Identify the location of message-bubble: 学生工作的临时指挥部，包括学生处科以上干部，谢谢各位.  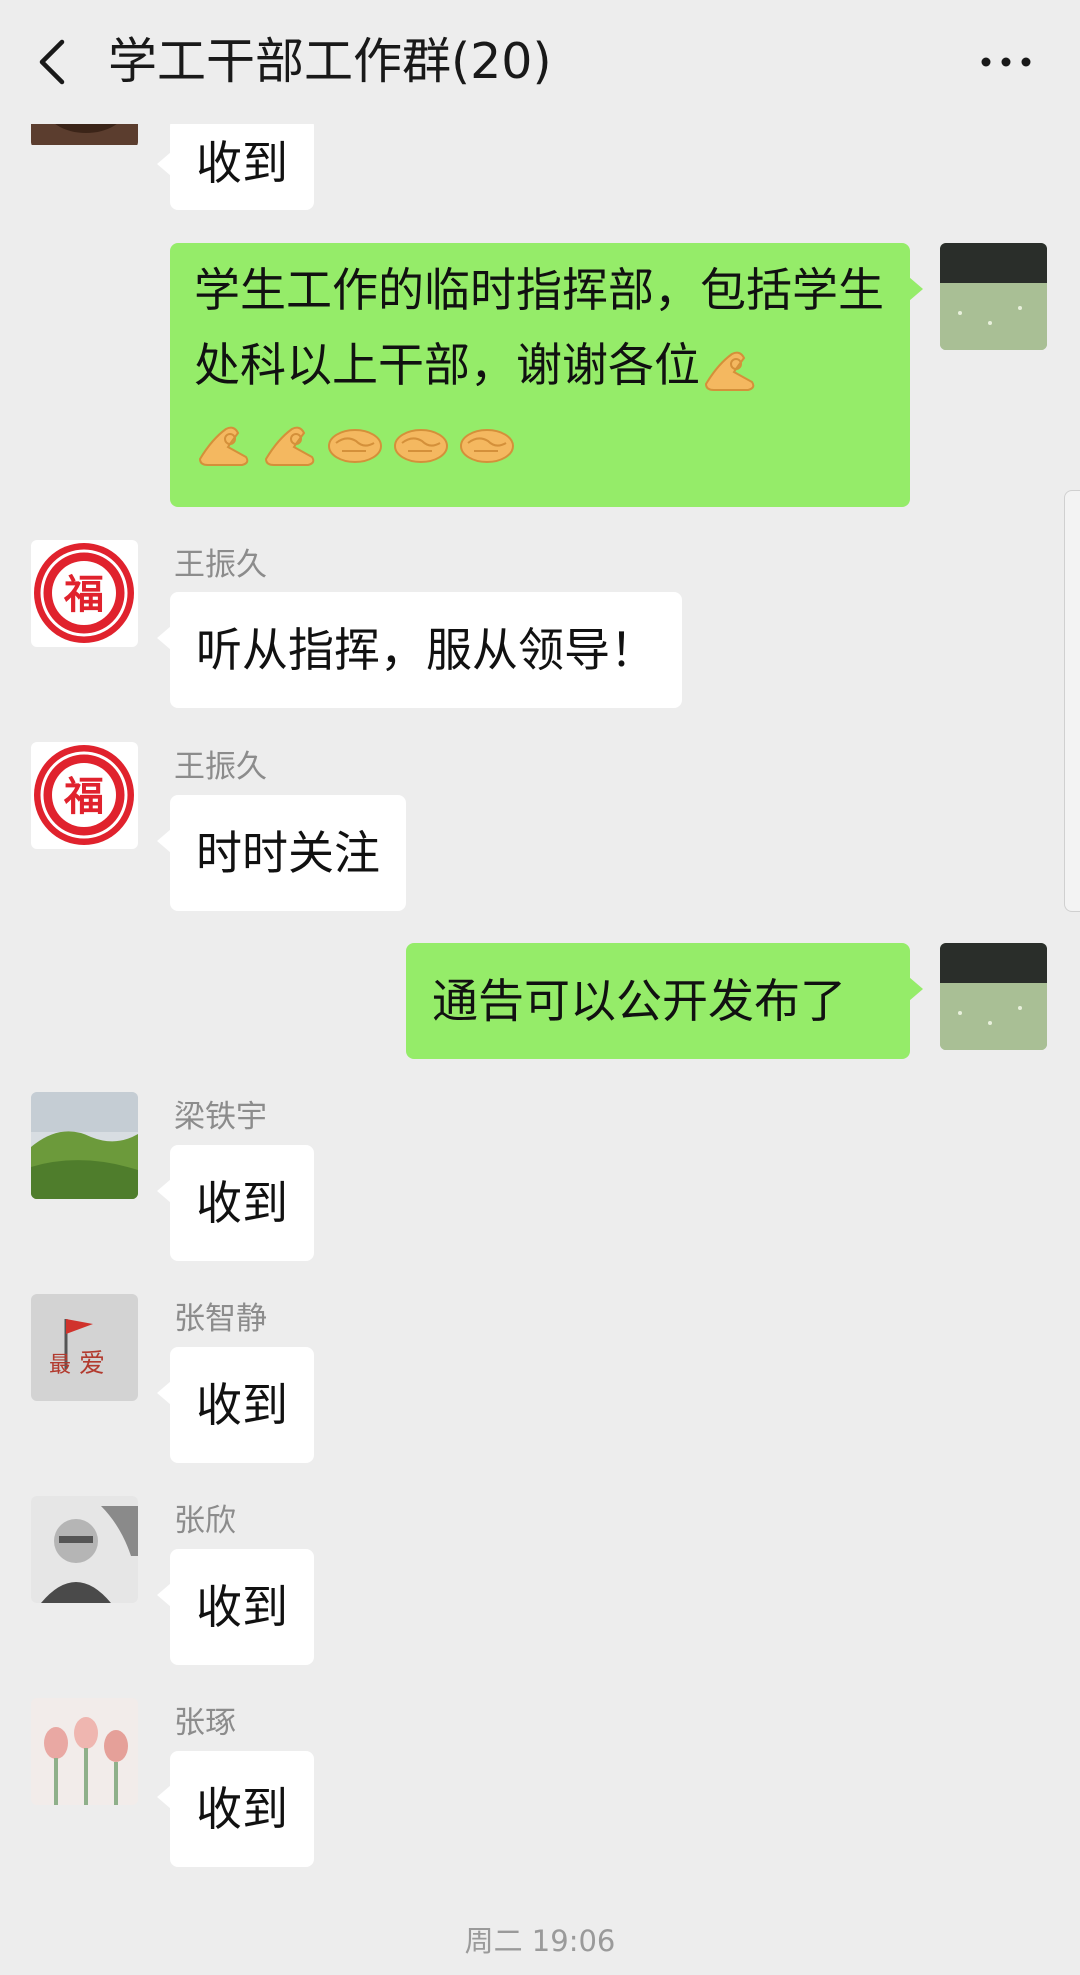
(546, 375).